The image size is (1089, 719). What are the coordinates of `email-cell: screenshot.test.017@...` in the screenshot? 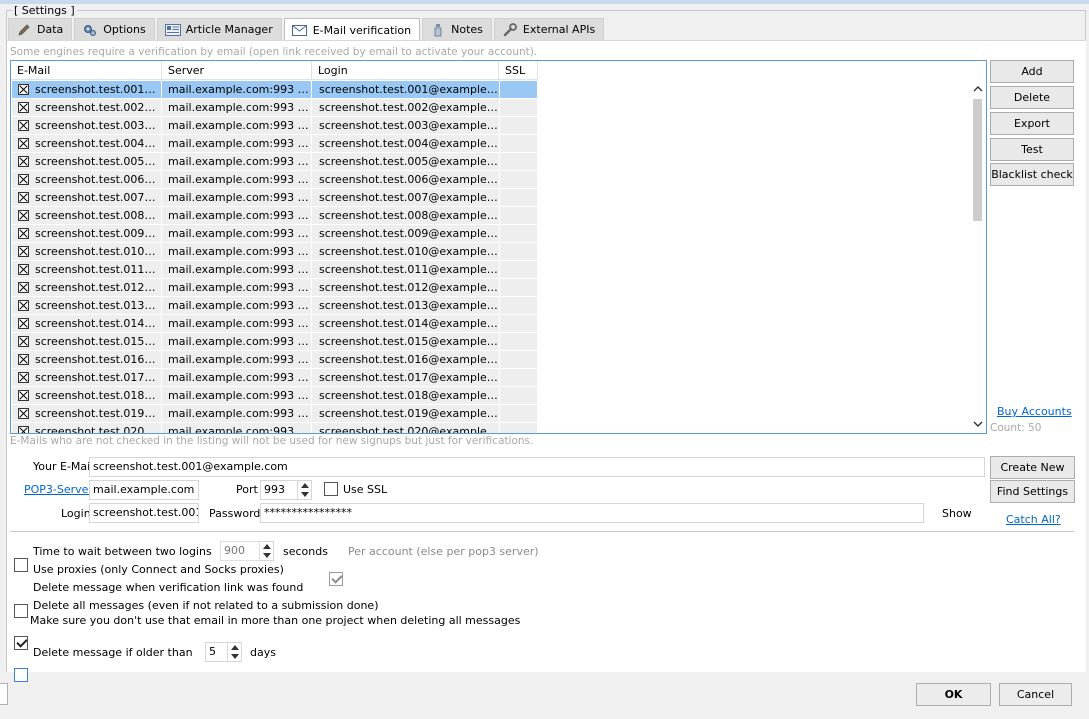 It's located at (87, 378).